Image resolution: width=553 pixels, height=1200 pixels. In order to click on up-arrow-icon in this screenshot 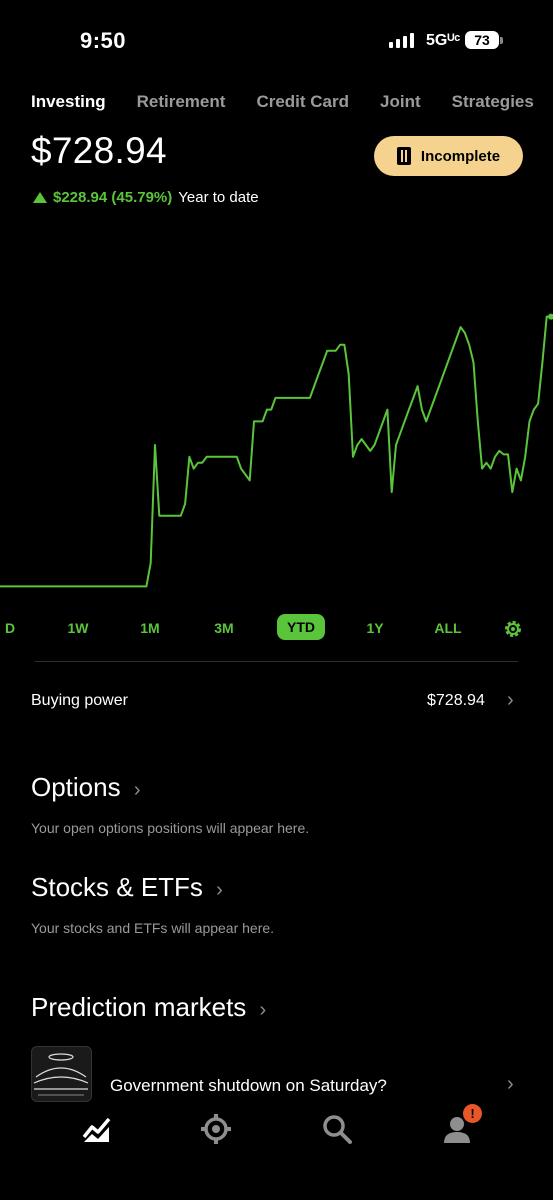, I will do `click(40, 197)`.